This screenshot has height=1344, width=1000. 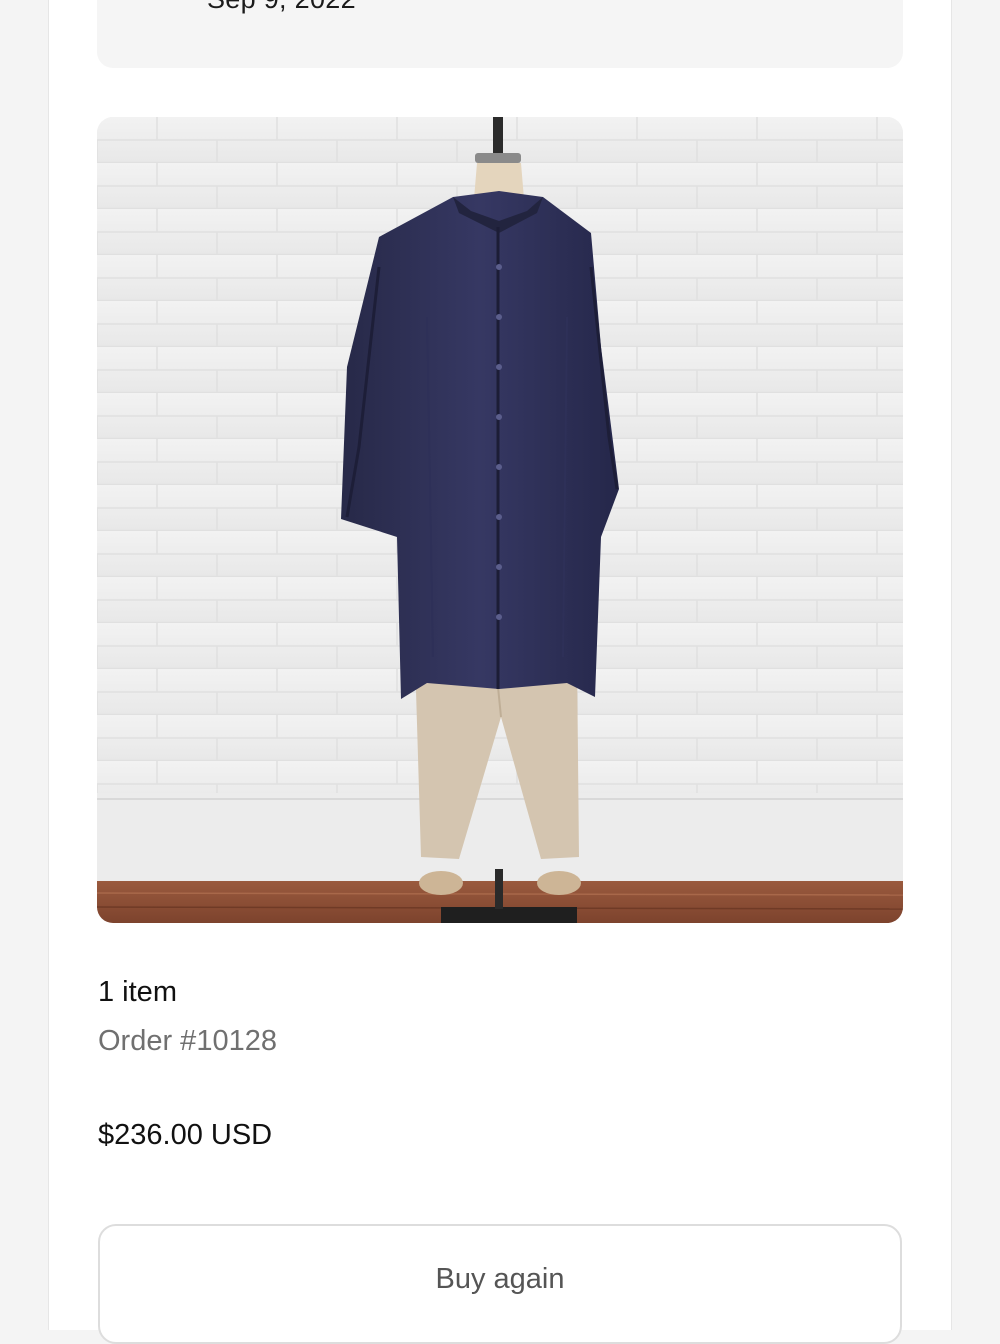 I want to click on order-status-card: Sep 9, 2022, so click(x=500, y=34).